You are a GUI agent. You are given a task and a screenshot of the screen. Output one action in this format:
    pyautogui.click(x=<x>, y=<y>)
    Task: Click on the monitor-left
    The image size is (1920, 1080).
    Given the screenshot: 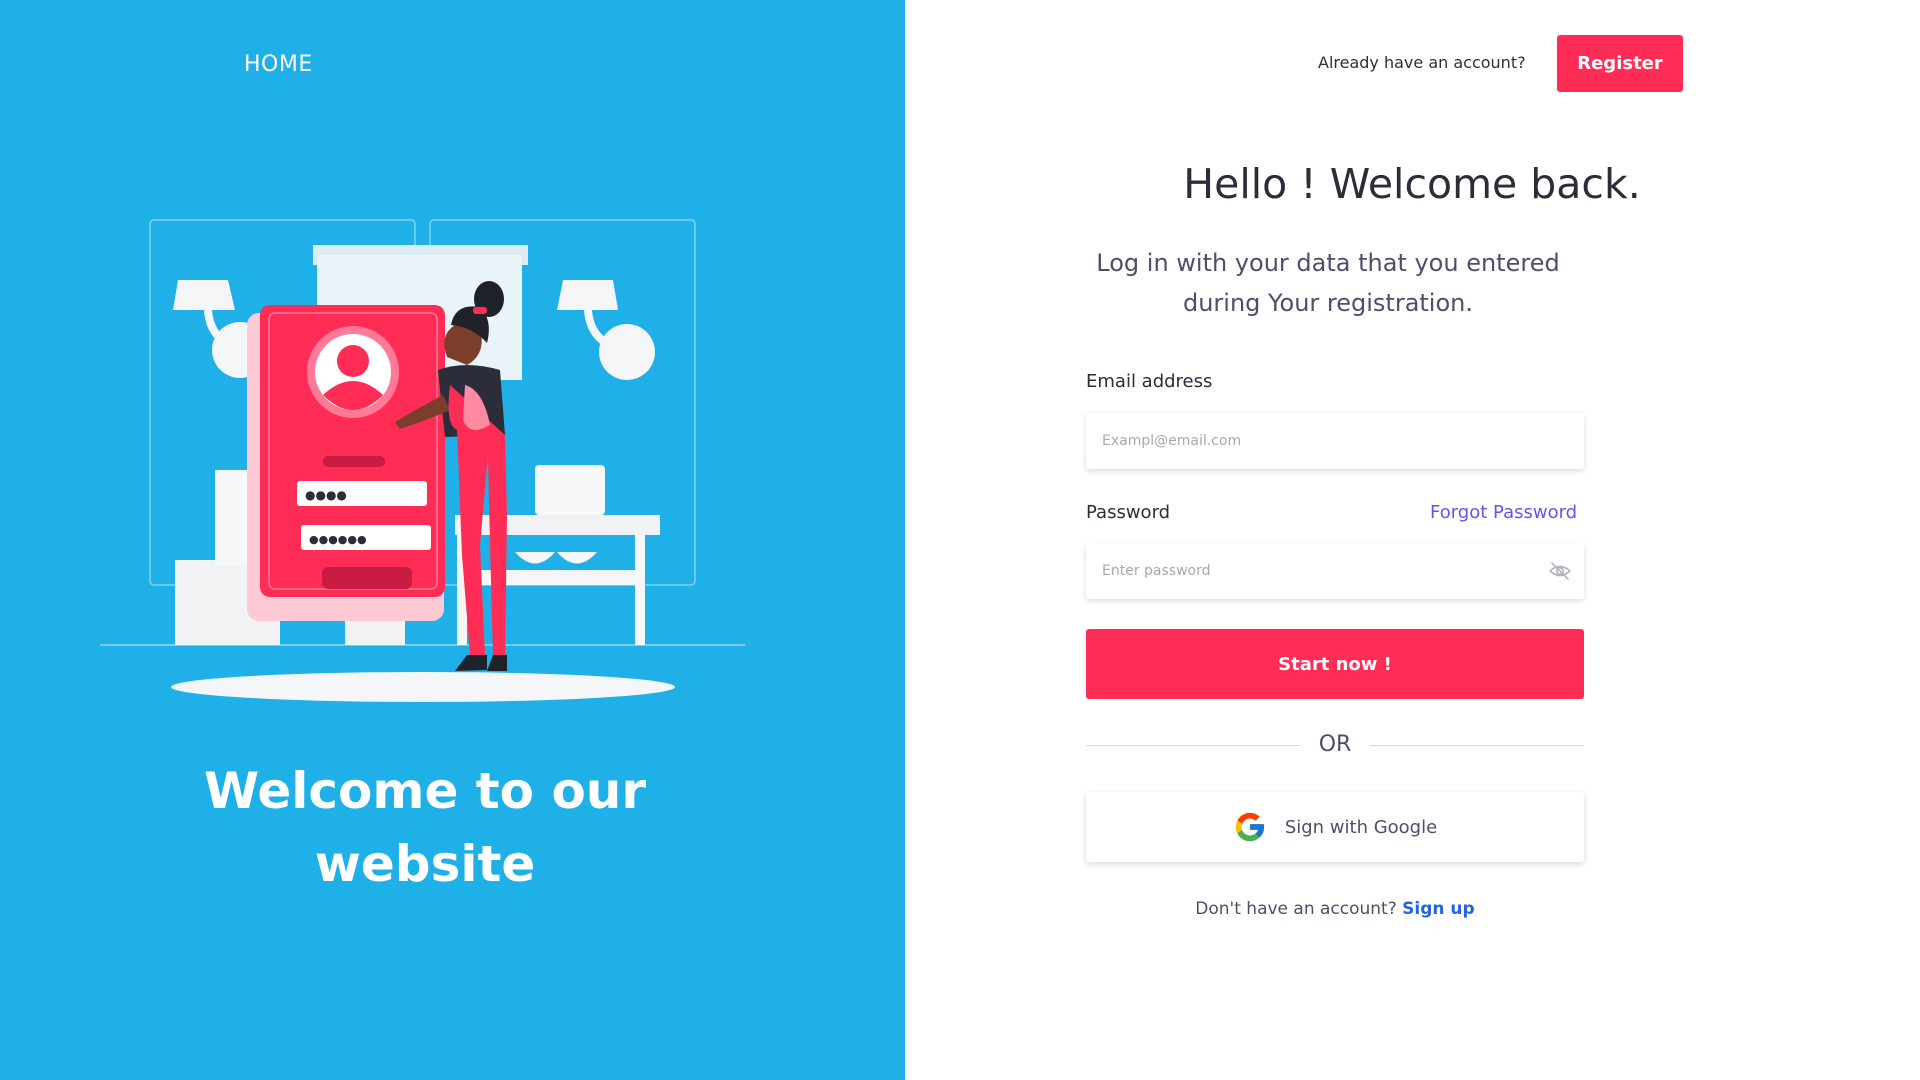 What is the action you would take?
    pyautogui.click(x=232, y=517)
    